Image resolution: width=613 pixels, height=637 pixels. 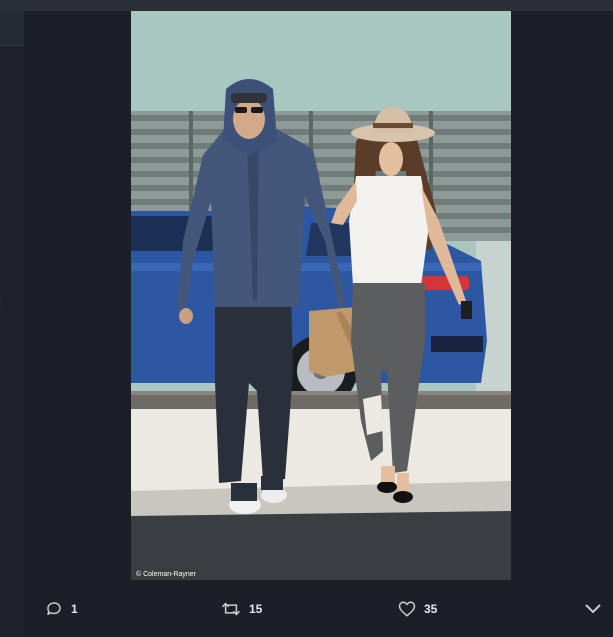 I want to click on top-bar, so click(x=306, y=5).